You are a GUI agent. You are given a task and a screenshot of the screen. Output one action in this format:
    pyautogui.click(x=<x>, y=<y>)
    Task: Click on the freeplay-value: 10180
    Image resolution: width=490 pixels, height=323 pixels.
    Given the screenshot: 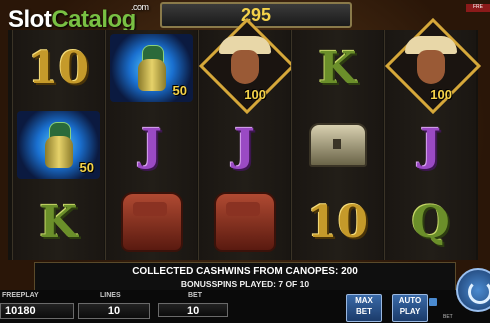 What is the action you would take?
    pyautogui.click(x=37, y=311)
    